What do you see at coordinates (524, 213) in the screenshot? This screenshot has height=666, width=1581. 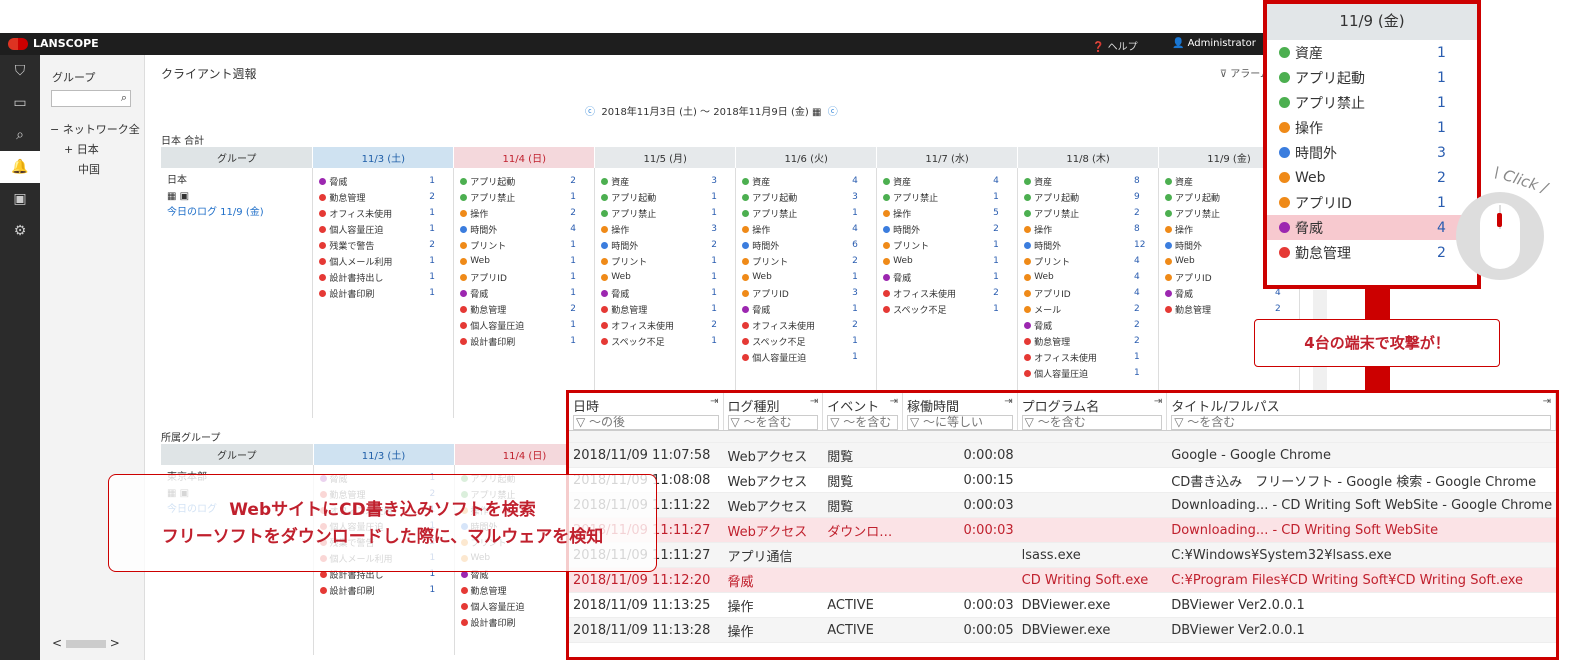 I see `alert-entry: 操作 2` at bounding box center [524, 213].